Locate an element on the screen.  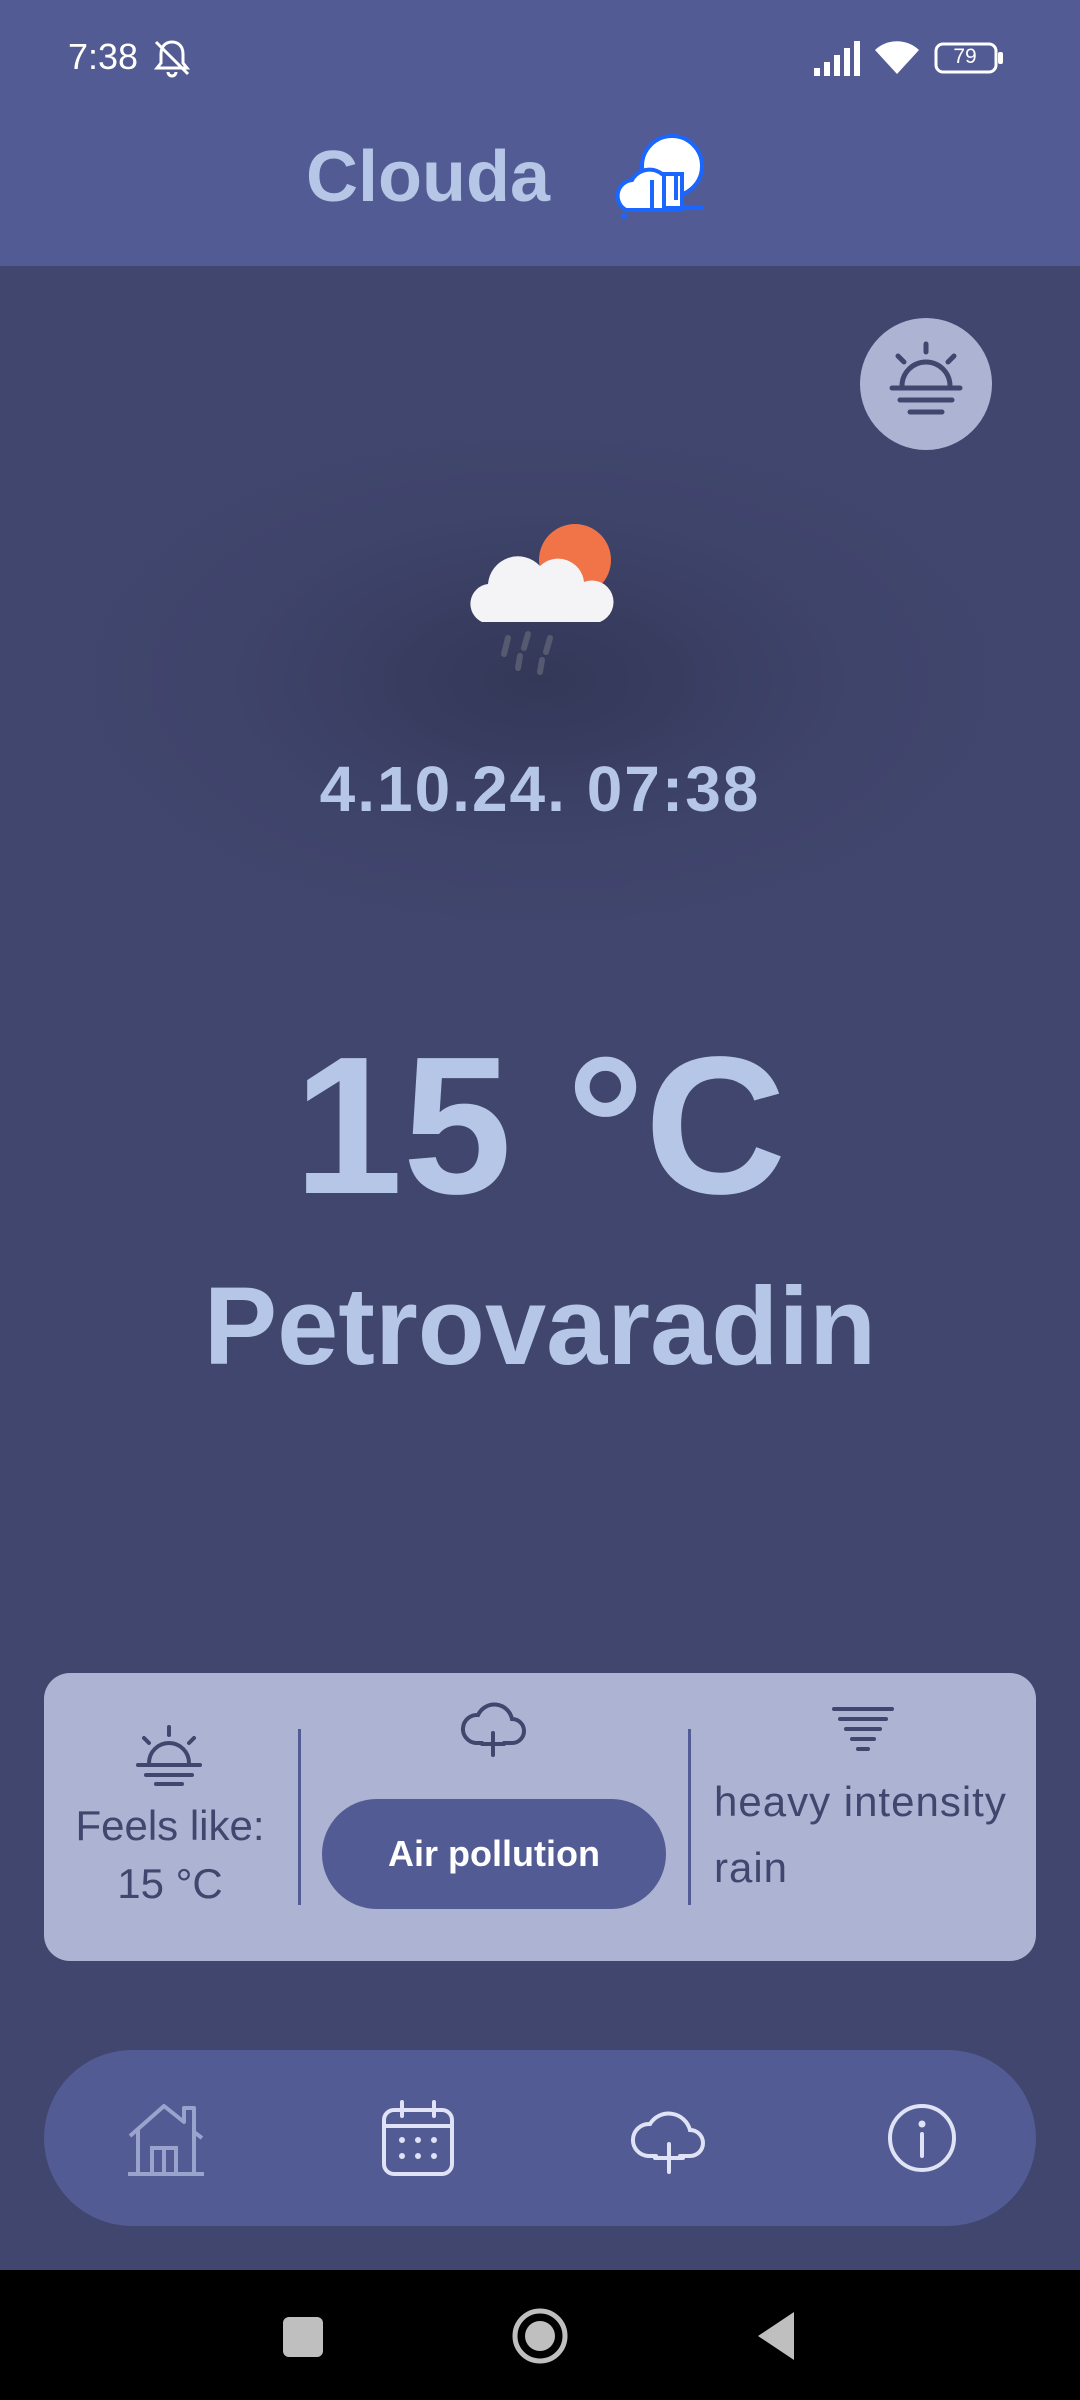
cloud-logo-icon is located at coordinates (659, 176).